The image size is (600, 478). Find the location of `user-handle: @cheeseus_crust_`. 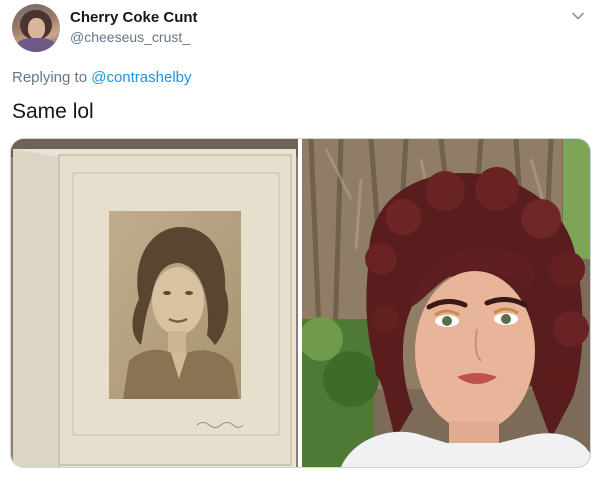

user-handle: @cheeseus_crust_ is located at coordinates (130, 37).